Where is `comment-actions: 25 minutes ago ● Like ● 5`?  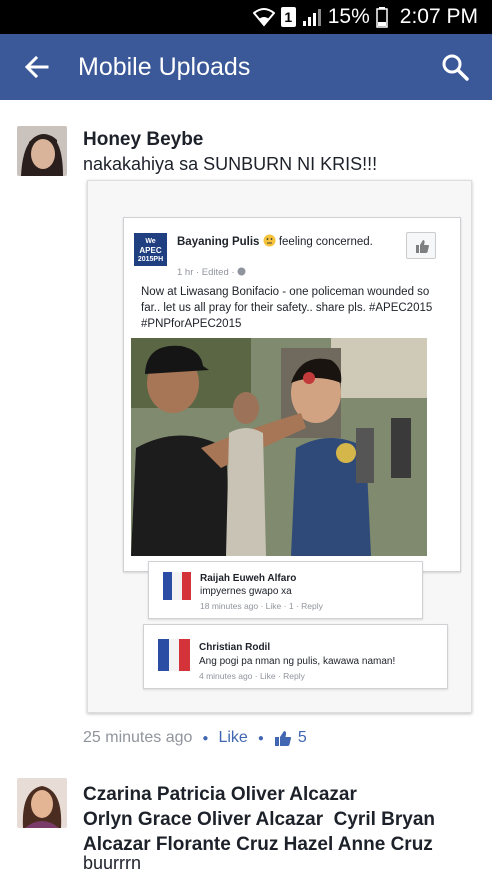
comment-actions: 25 minutes ago ● Like ● 5 is located at coordinates (195, 738).